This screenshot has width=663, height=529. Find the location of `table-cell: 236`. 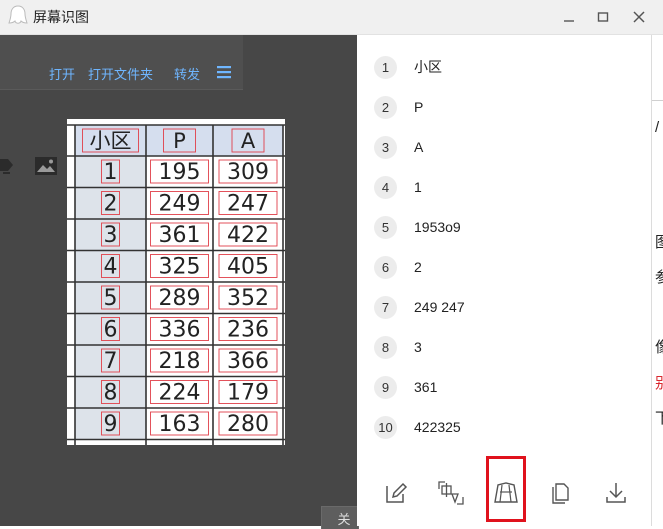

table-cell: 236 is located at coordinates (248, 330).